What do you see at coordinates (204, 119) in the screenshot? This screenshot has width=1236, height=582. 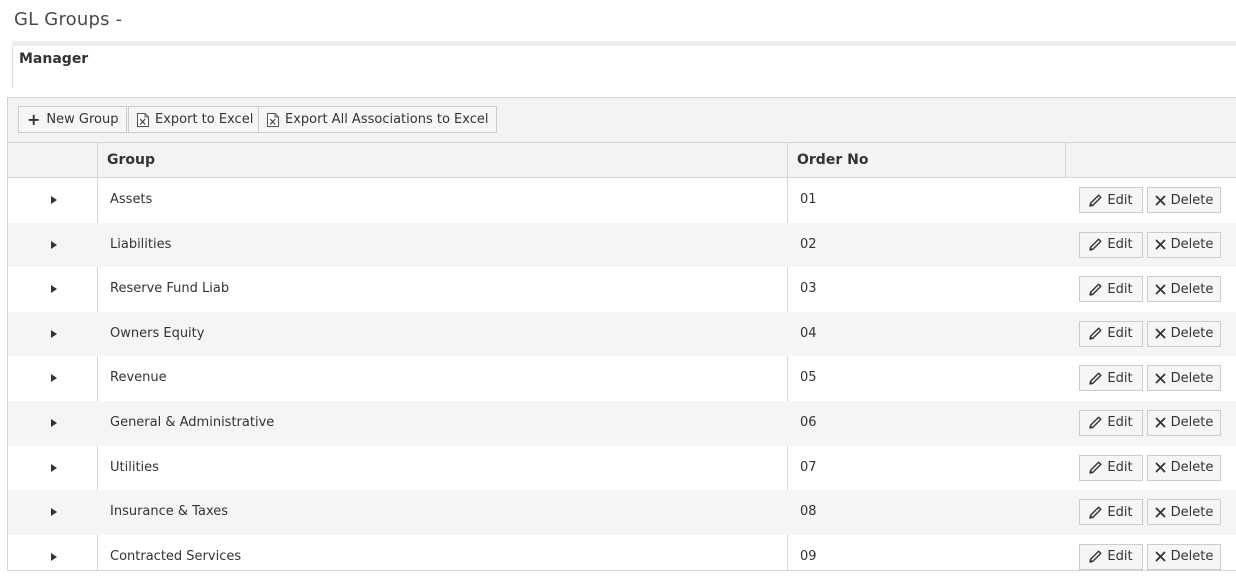 I see `export-label: Export to Excel` at bounding box center [204, 119].